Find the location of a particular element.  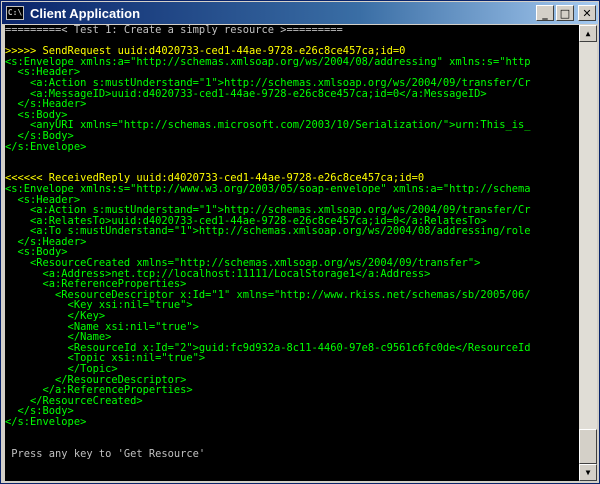

arrow-up-icon: ▲ is located at coordinates (588, 33).